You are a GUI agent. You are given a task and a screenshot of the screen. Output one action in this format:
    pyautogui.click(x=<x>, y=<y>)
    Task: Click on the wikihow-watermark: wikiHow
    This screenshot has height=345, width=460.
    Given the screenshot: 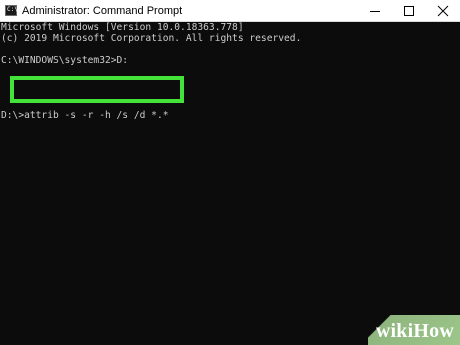 What is the action you would take?
    pyautogui.click(x=414, y=330)
    